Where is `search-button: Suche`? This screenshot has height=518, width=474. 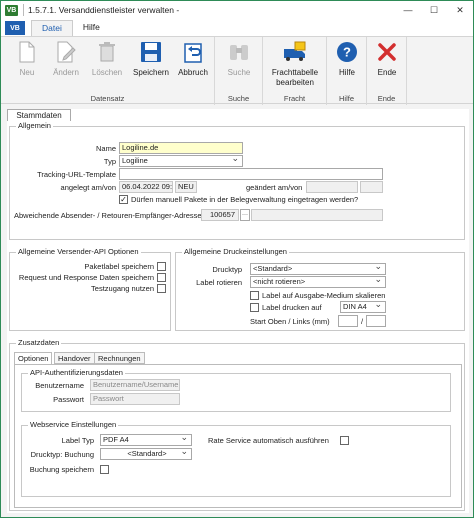 search-button: Suche is located at coordinates (239, 59).